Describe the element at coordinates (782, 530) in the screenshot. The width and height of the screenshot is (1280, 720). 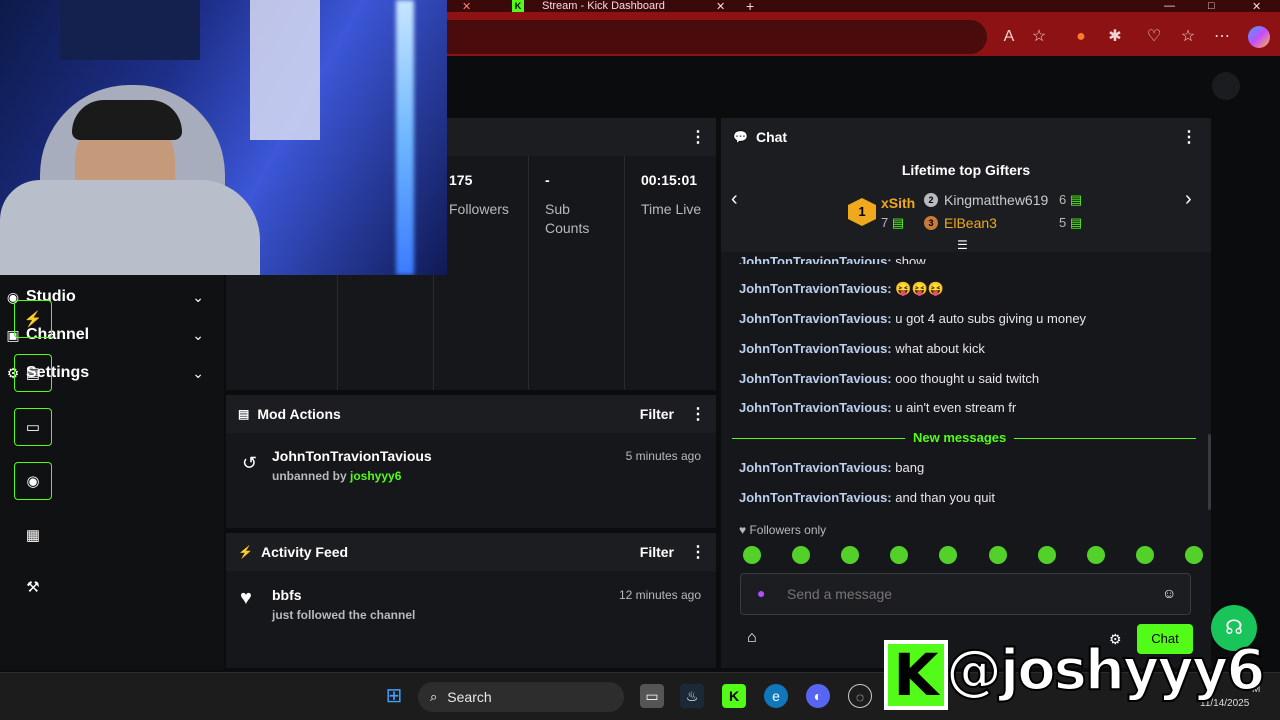
I see `followers-only-notice: ♥ Followers only` at that location.